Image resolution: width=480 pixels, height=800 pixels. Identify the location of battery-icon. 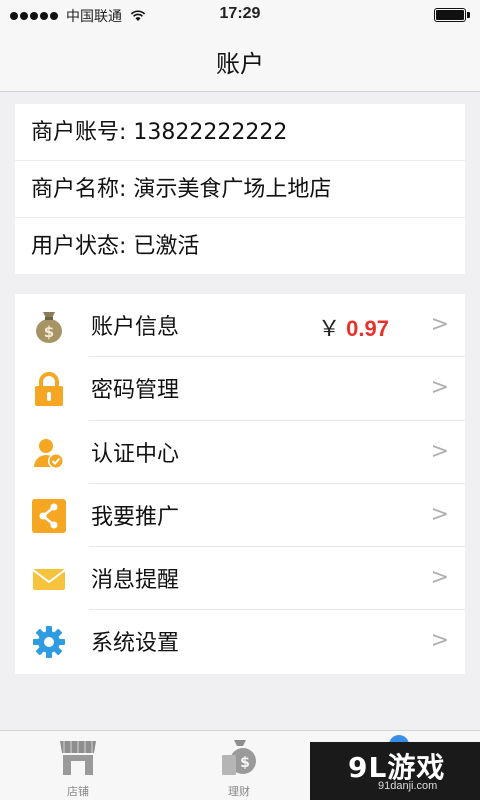
(452, 15).